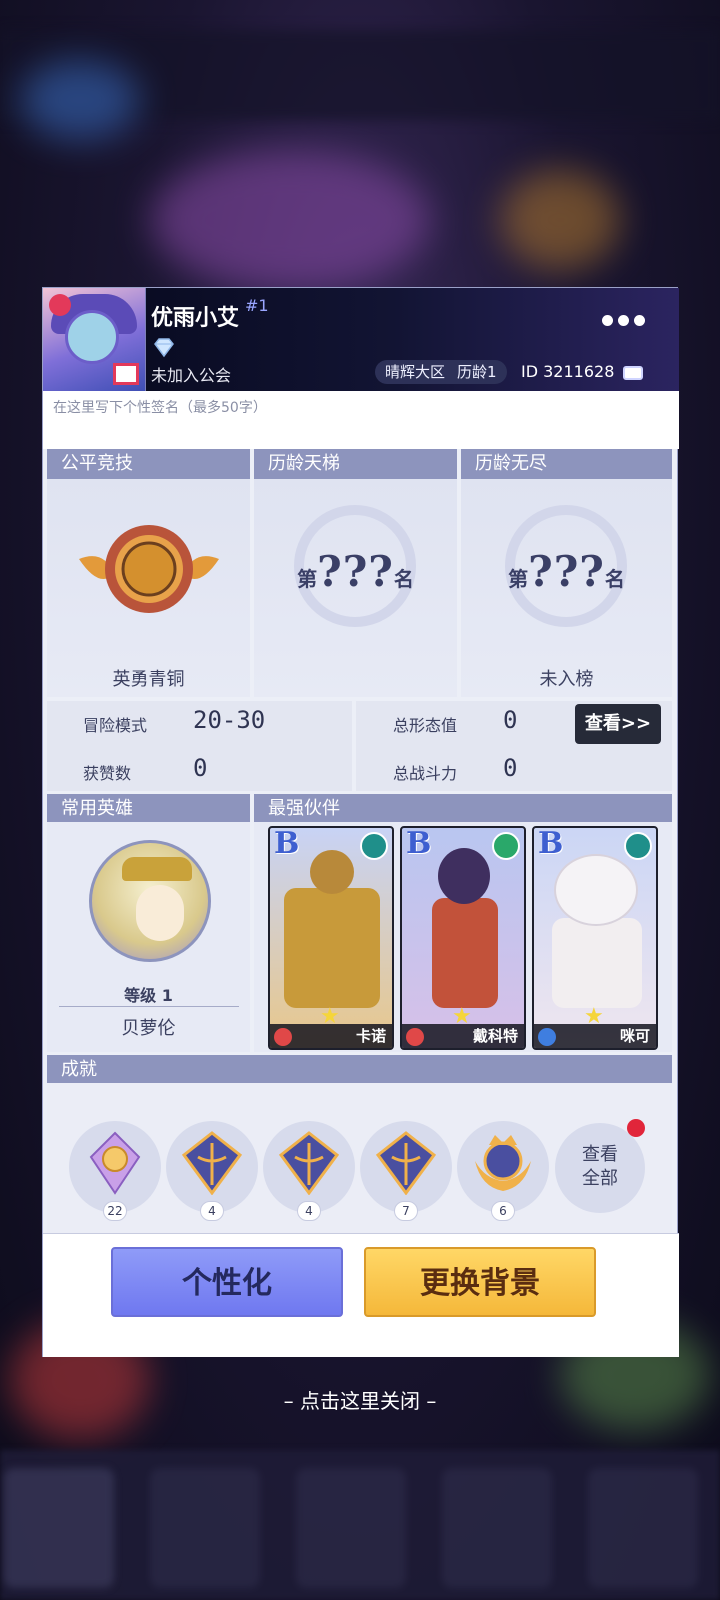  What do you see at coordinates (148, 464) in the screenshot?
I see `rank-title-fair: 公平竞技` at bounding box center [148, 464].